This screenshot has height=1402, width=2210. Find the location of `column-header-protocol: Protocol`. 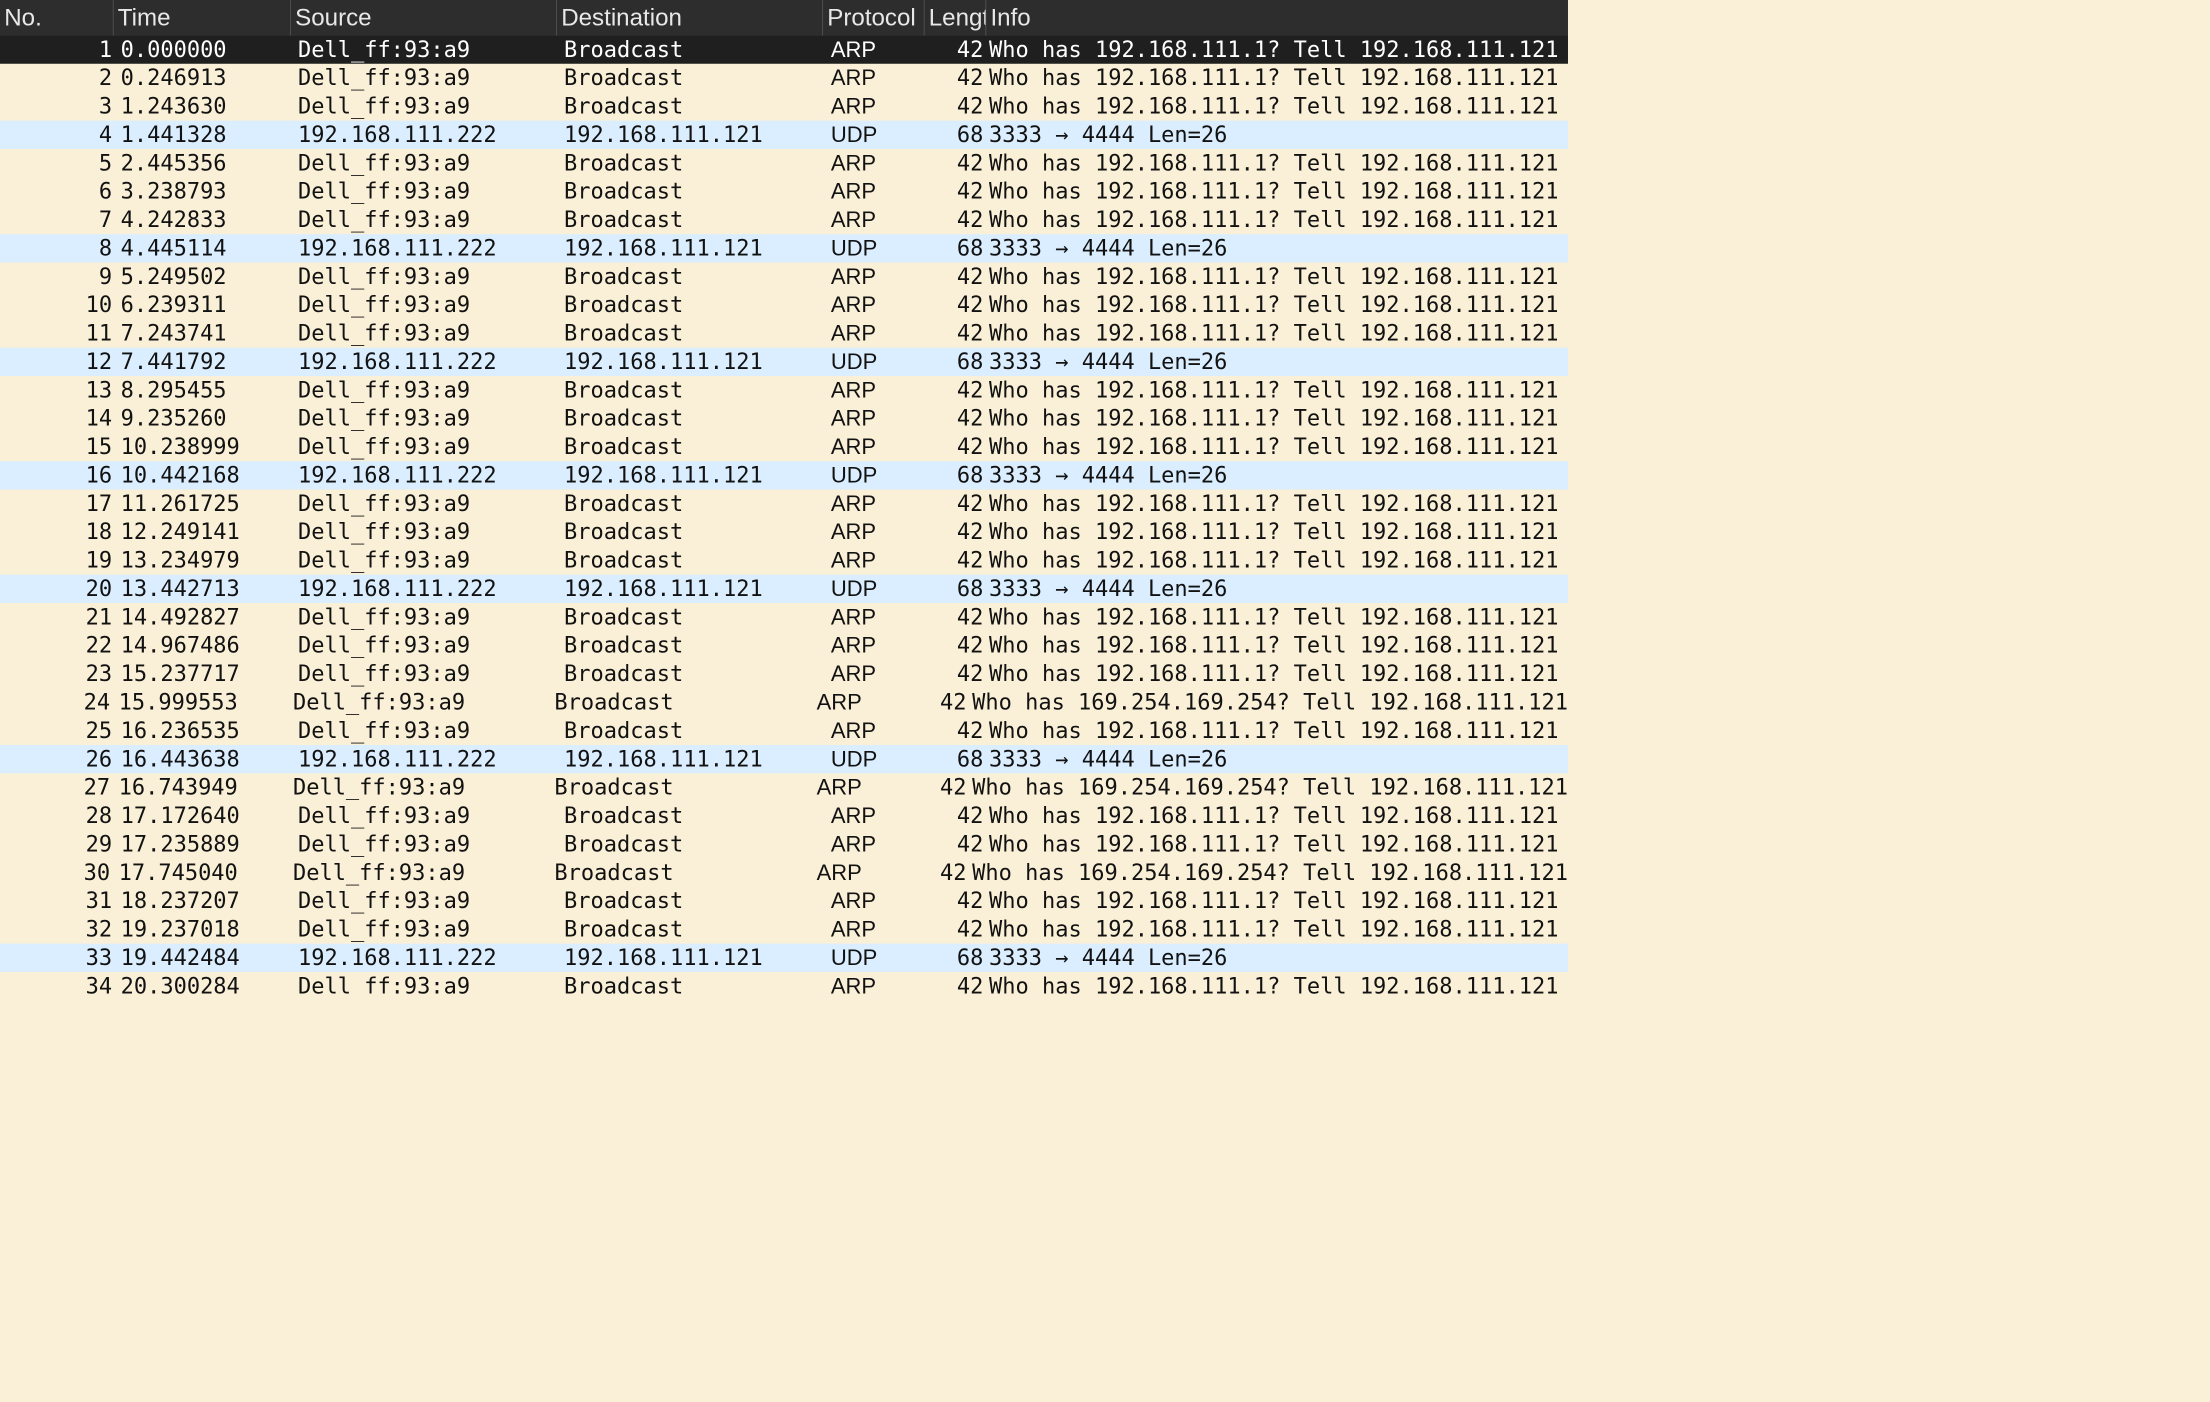

column-header-protocol: Protocol is located at coordinates (874, 18).